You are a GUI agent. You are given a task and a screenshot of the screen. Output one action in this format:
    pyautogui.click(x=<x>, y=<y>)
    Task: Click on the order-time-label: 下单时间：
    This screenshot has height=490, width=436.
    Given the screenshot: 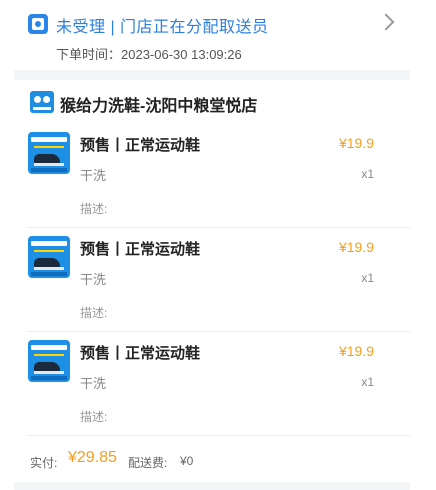 What is the action you would take?
    pyautogui.click(x=89, y=54)
    